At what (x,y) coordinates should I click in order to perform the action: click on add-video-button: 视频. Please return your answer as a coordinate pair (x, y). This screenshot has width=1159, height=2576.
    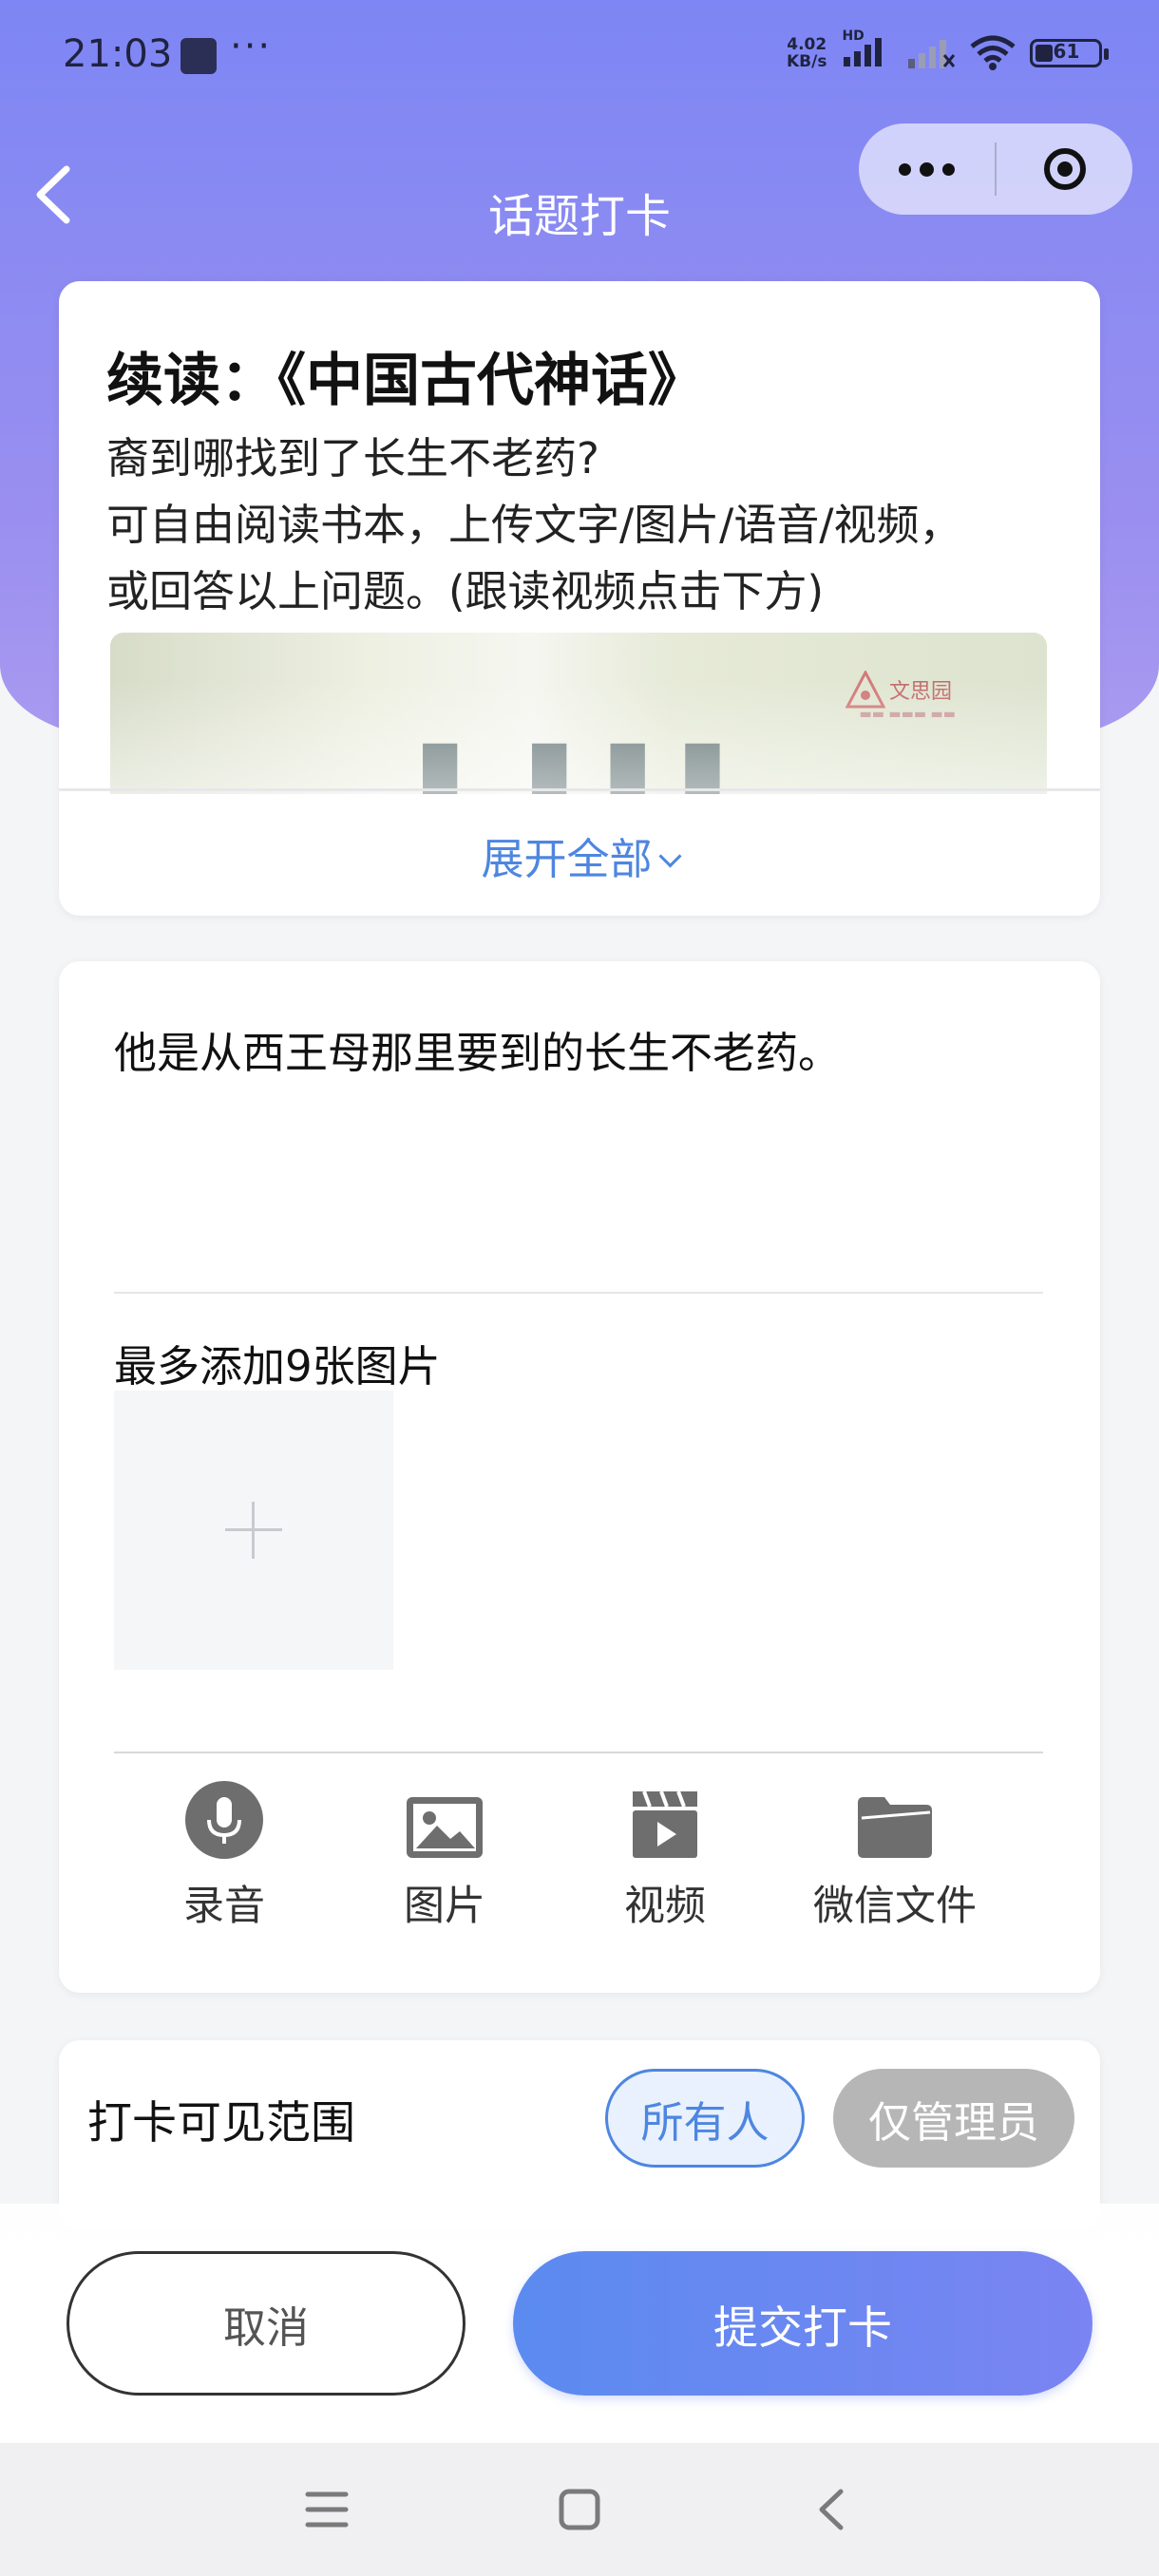
    Looking at the image, I should click on (665, 1856).